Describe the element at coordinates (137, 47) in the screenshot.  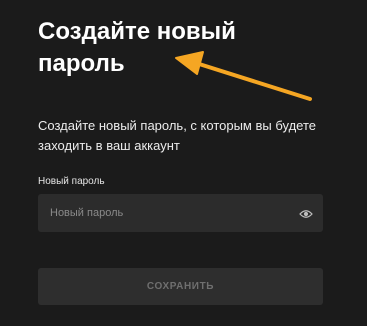
I see `page-title: Создайте новый пароль` at that location.